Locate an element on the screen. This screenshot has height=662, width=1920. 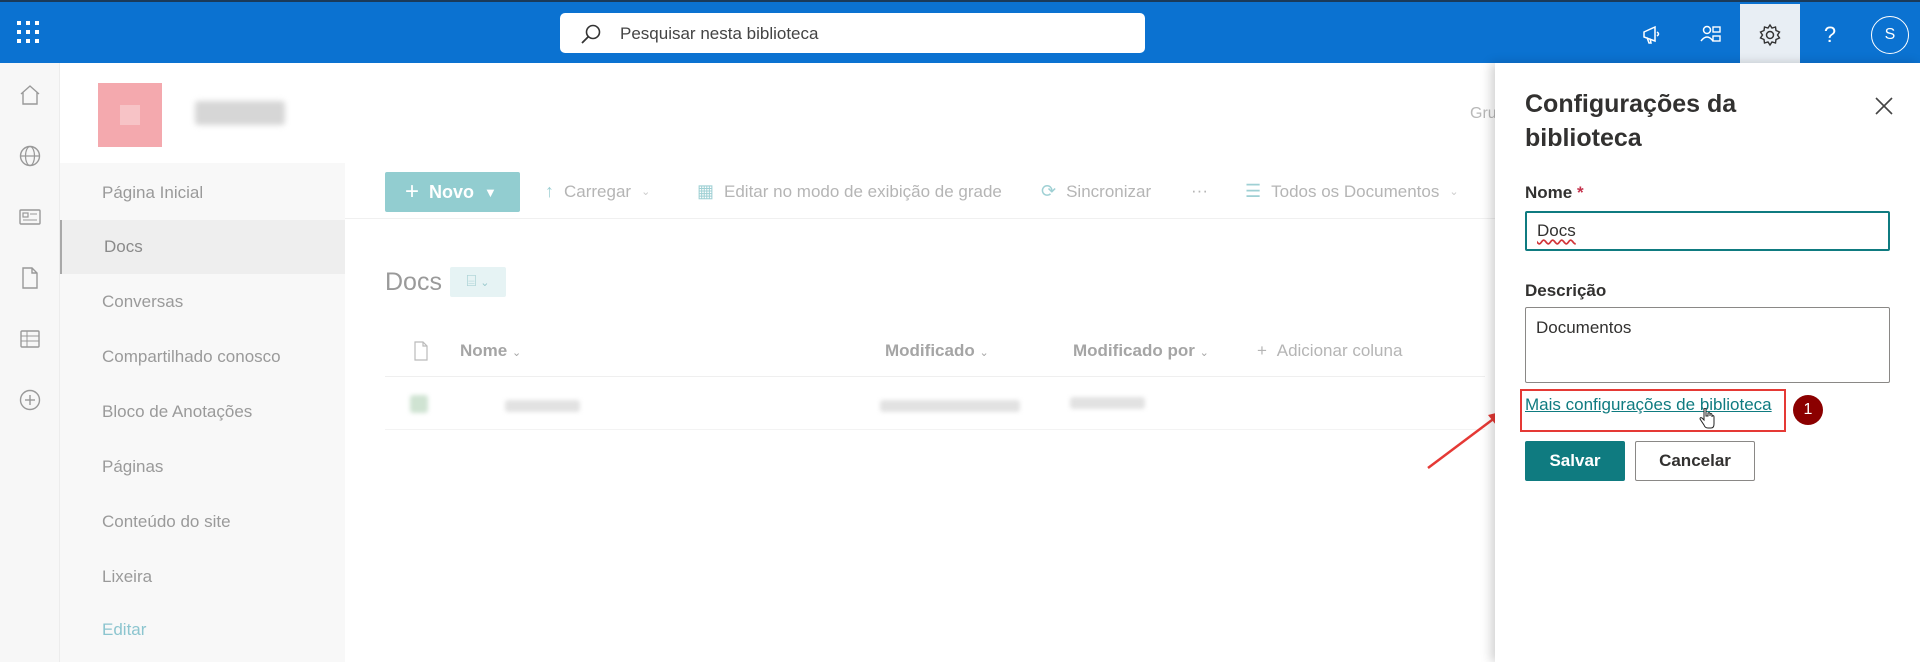
site-logo is located at coordinates (130, 115).